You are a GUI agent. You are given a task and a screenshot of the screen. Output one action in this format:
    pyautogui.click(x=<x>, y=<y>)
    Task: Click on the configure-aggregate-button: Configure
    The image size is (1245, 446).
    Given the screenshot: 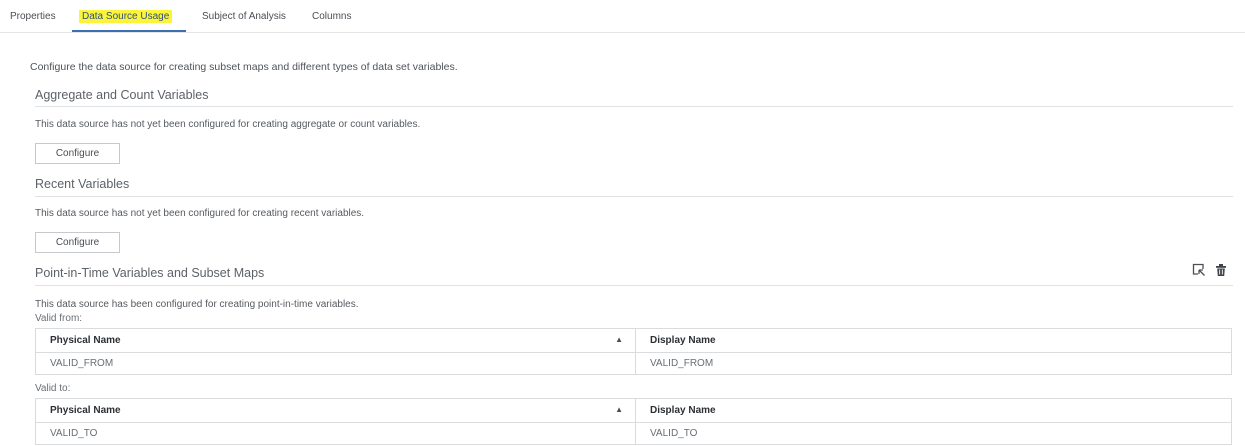 What is the action you would take?
    pyautogui.click(x=77, y=153)
    